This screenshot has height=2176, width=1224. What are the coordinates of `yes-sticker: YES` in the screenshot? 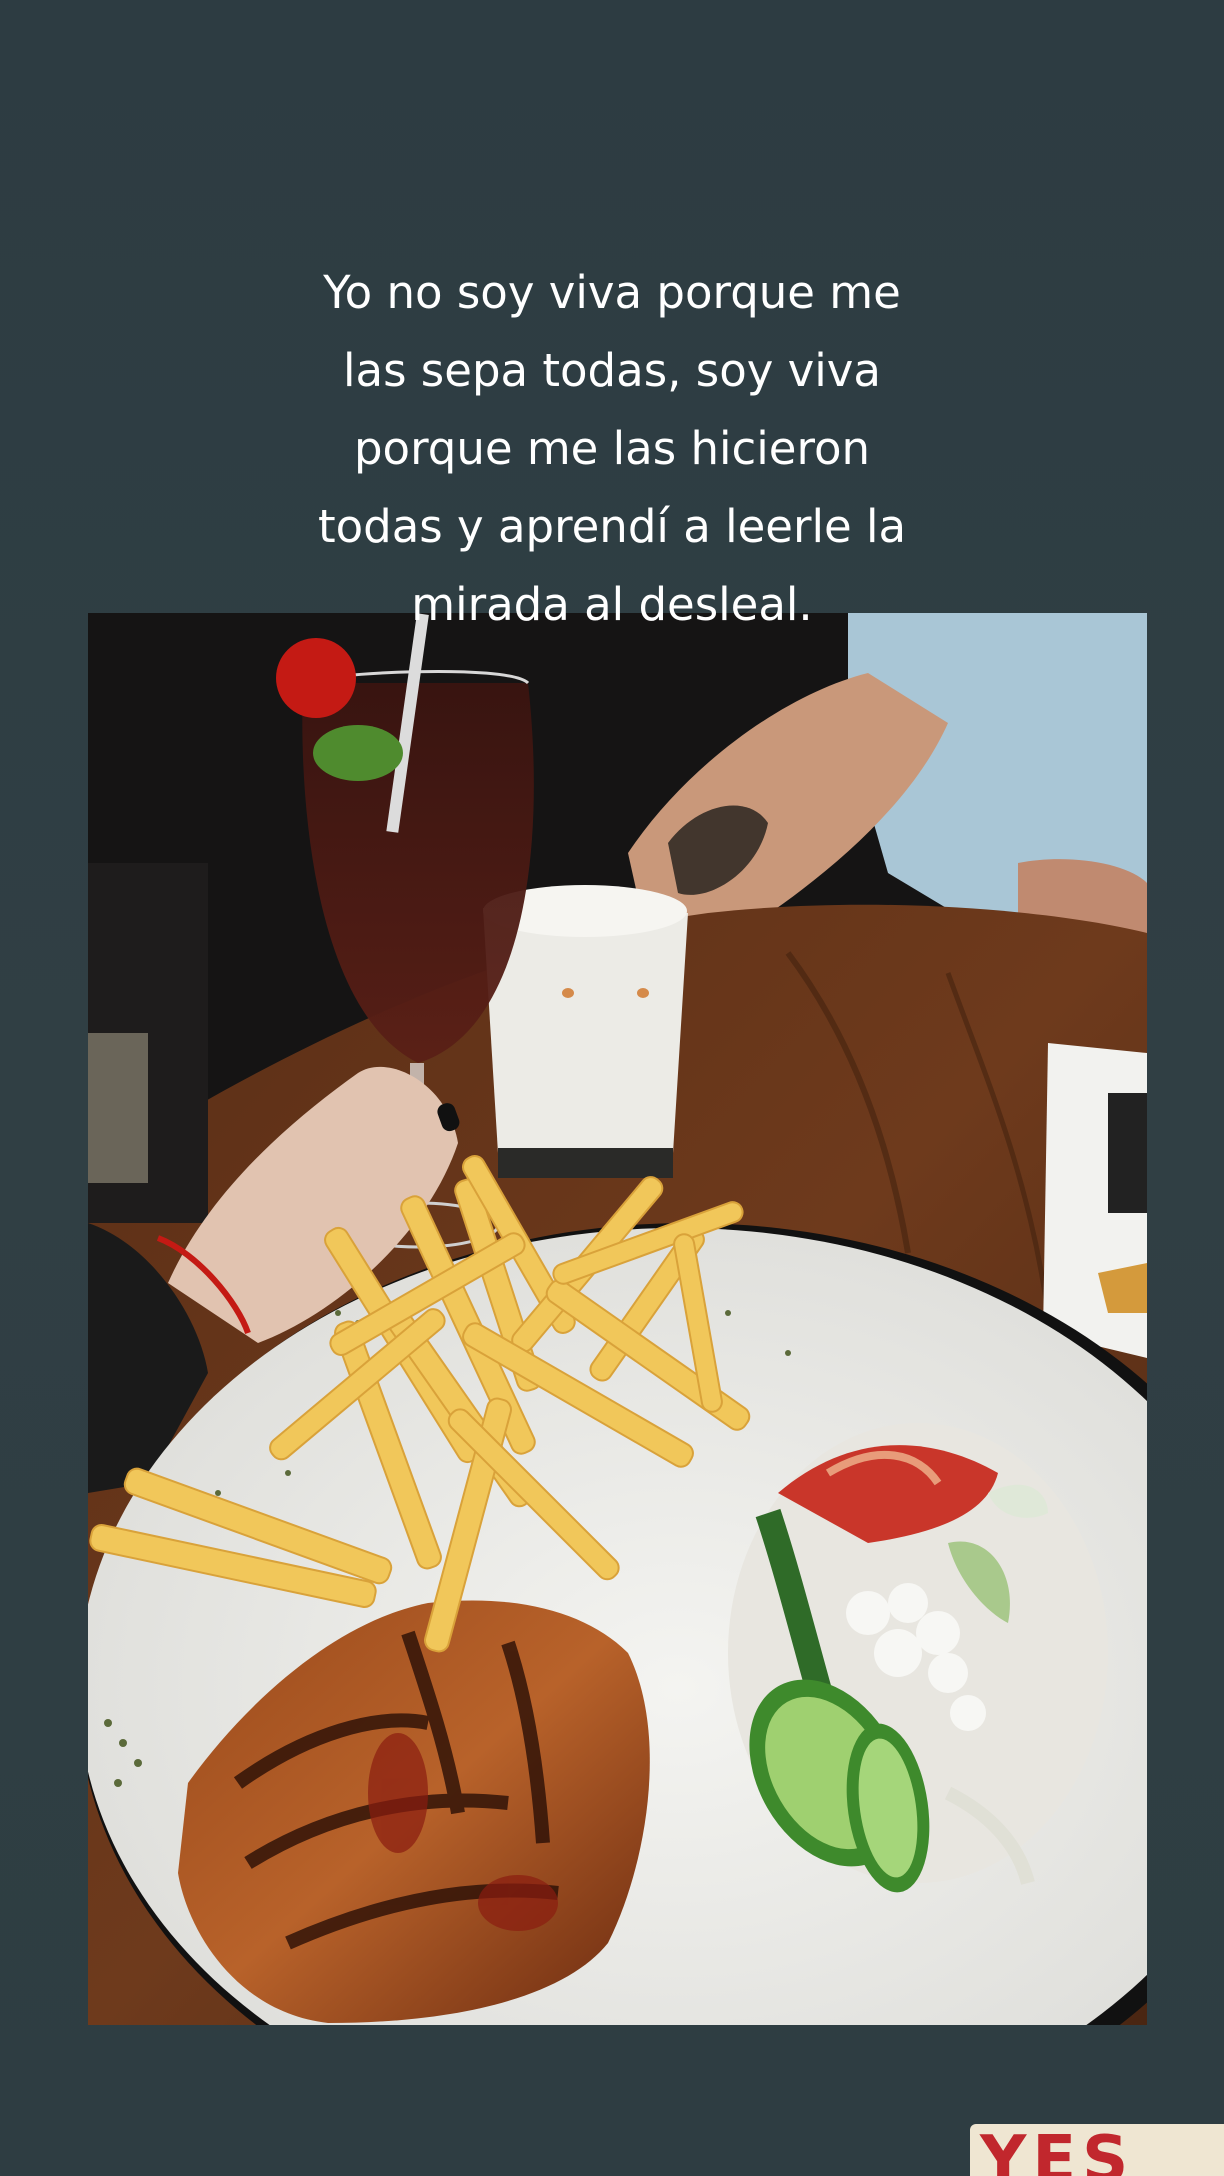 It's located at (1097, 2150).